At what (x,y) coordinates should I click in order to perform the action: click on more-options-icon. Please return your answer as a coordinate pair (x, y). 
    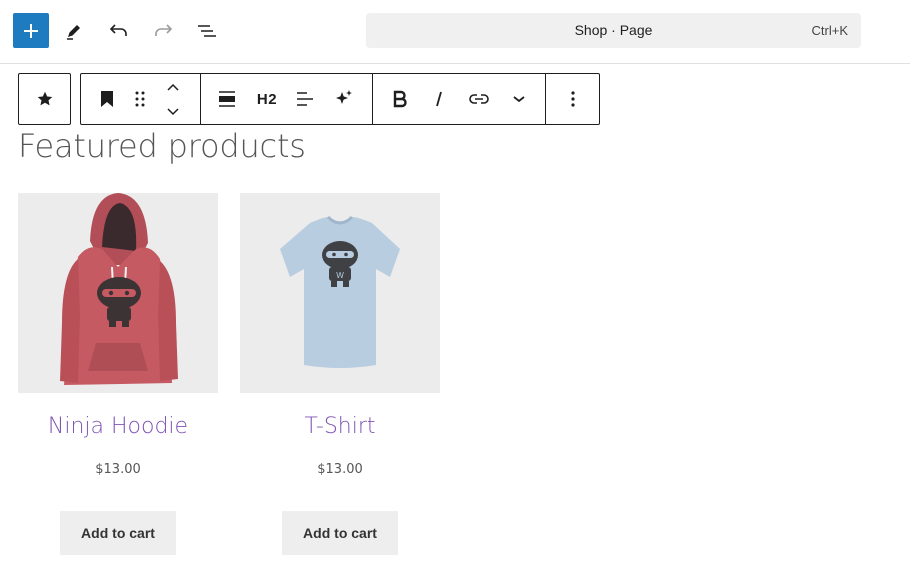
    Looking at the image, I should click on (573, 99).